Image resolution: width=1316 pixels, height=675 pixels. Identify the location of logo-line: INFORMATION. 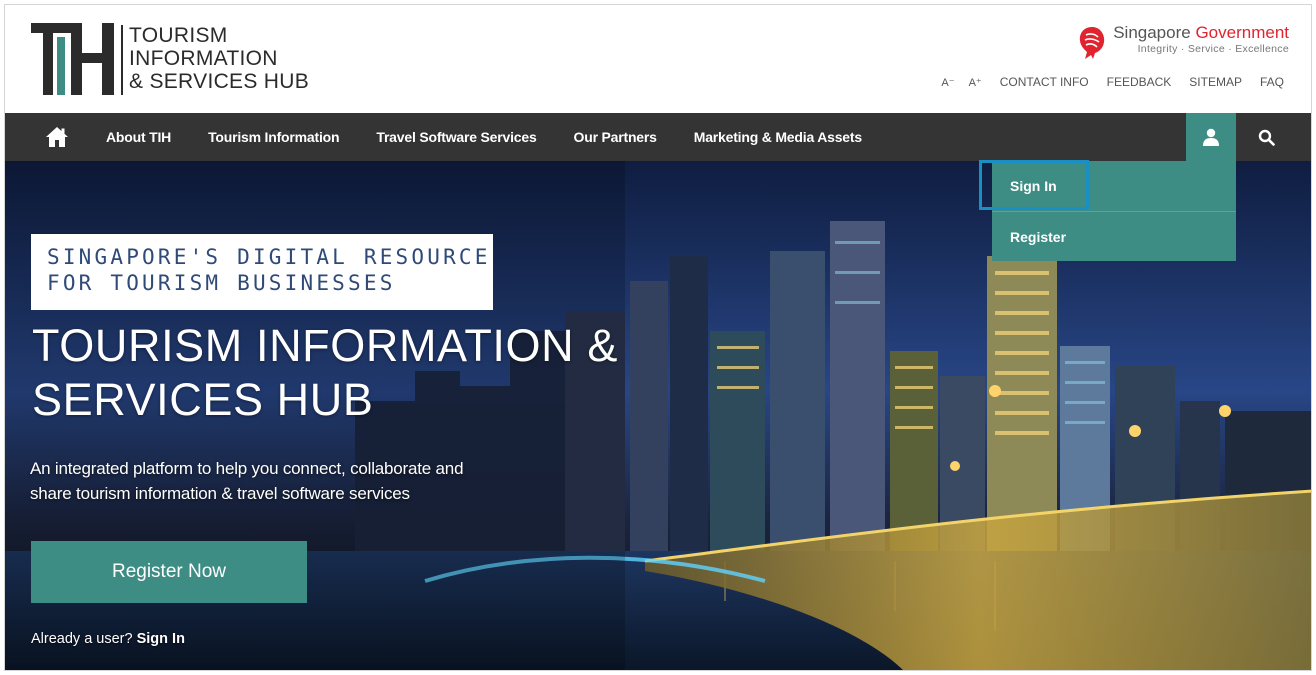
(203, 58).